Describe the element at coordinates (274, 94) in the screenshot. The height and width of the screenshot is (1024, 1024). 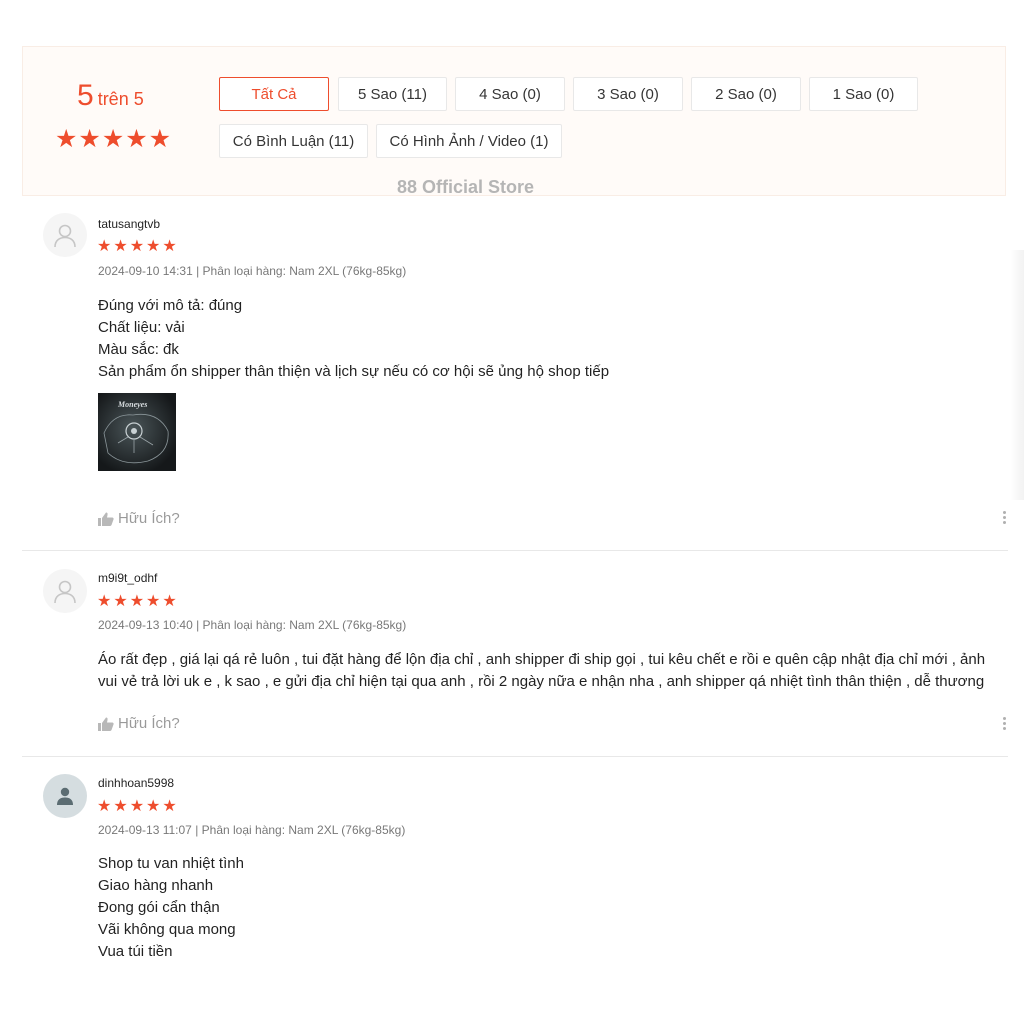
I see `filter-all-button: Tất Cả` at that location.